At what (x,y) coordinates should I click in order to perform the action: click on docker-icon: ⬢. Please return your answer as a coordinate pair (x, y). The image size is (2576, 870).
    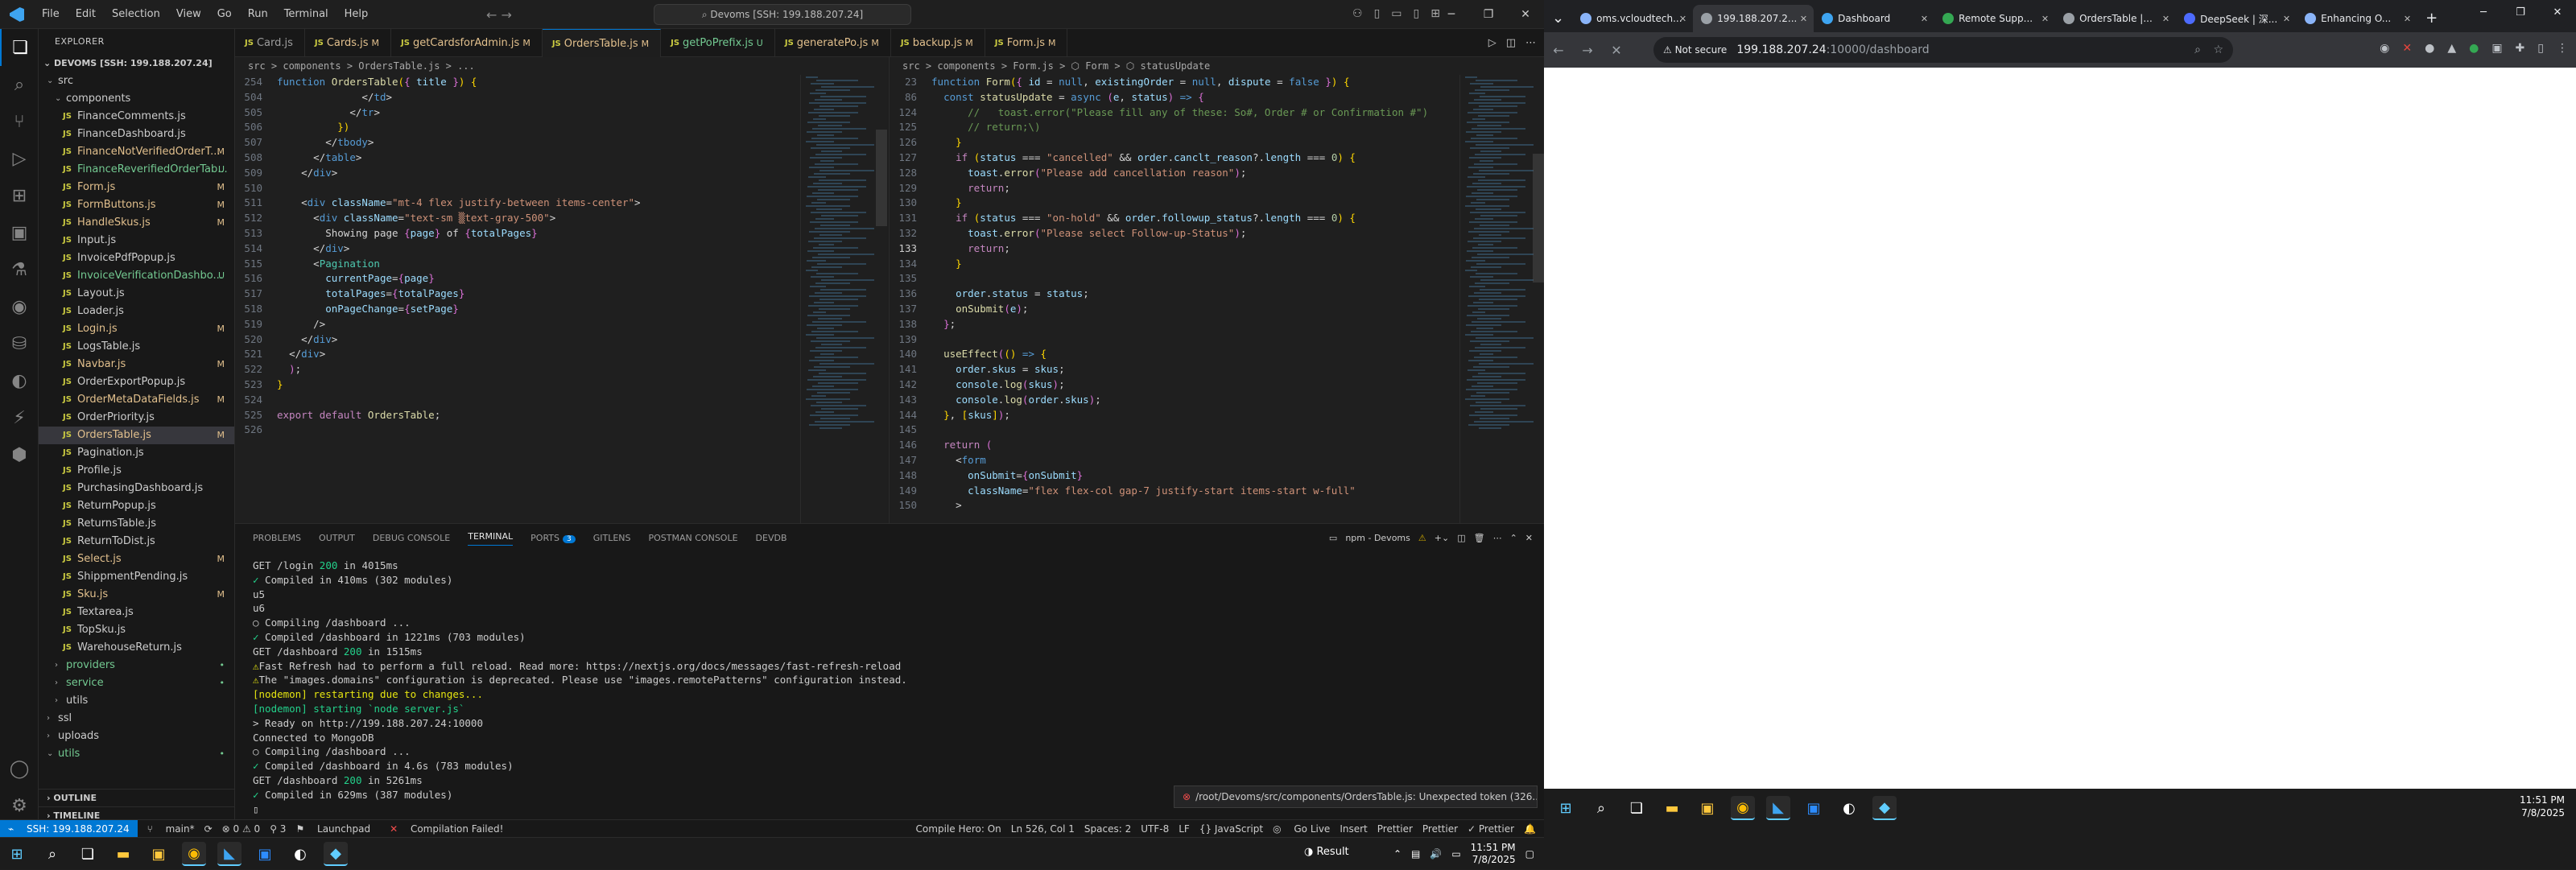
    Looking at the image, I should click on (19, 454).